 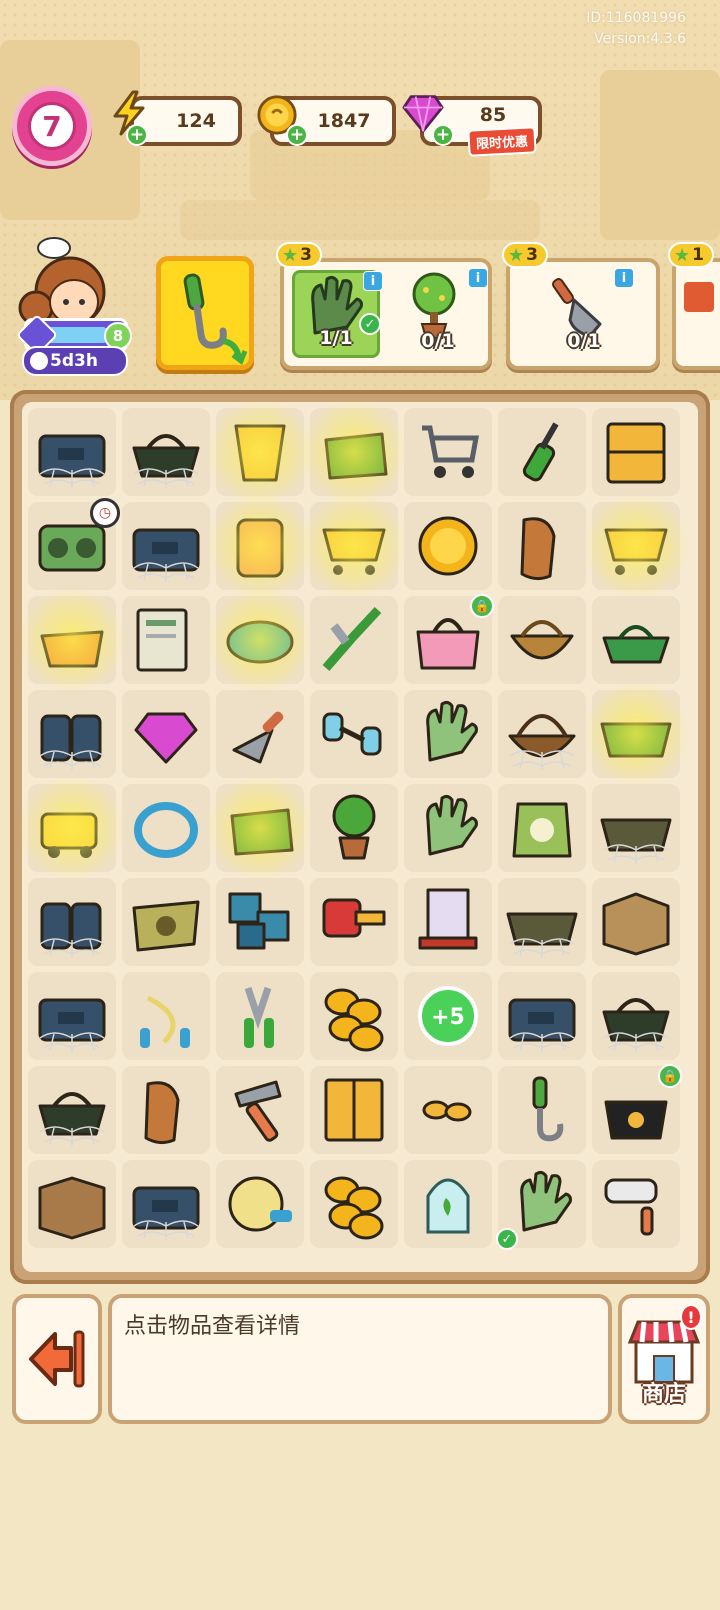 I want to click on board-cell-gloves: ✓, so click(x=541, y=1205).